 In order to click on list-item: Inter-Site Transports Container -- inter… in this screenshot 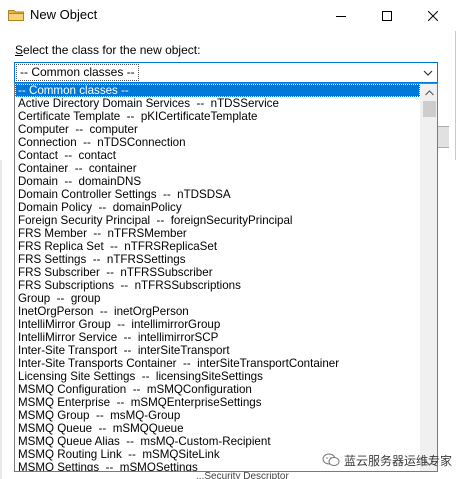, I will do `click(217, 363)`.